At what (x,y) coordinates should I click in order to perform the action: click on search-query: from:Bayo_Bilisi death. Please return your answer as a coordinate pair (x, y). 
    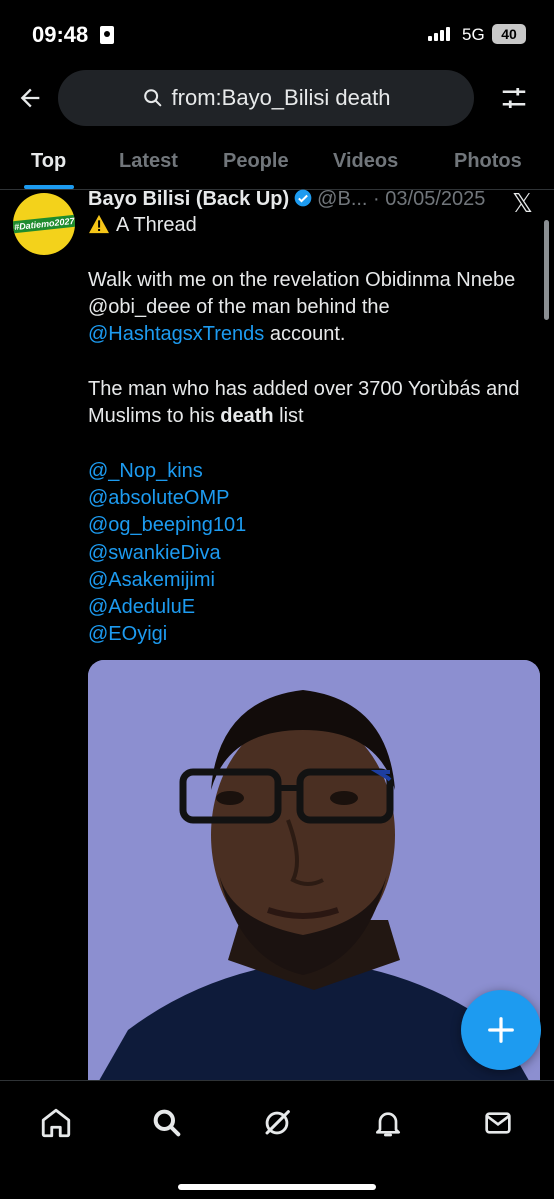
    Looking at the image, I should click on (281, 97).